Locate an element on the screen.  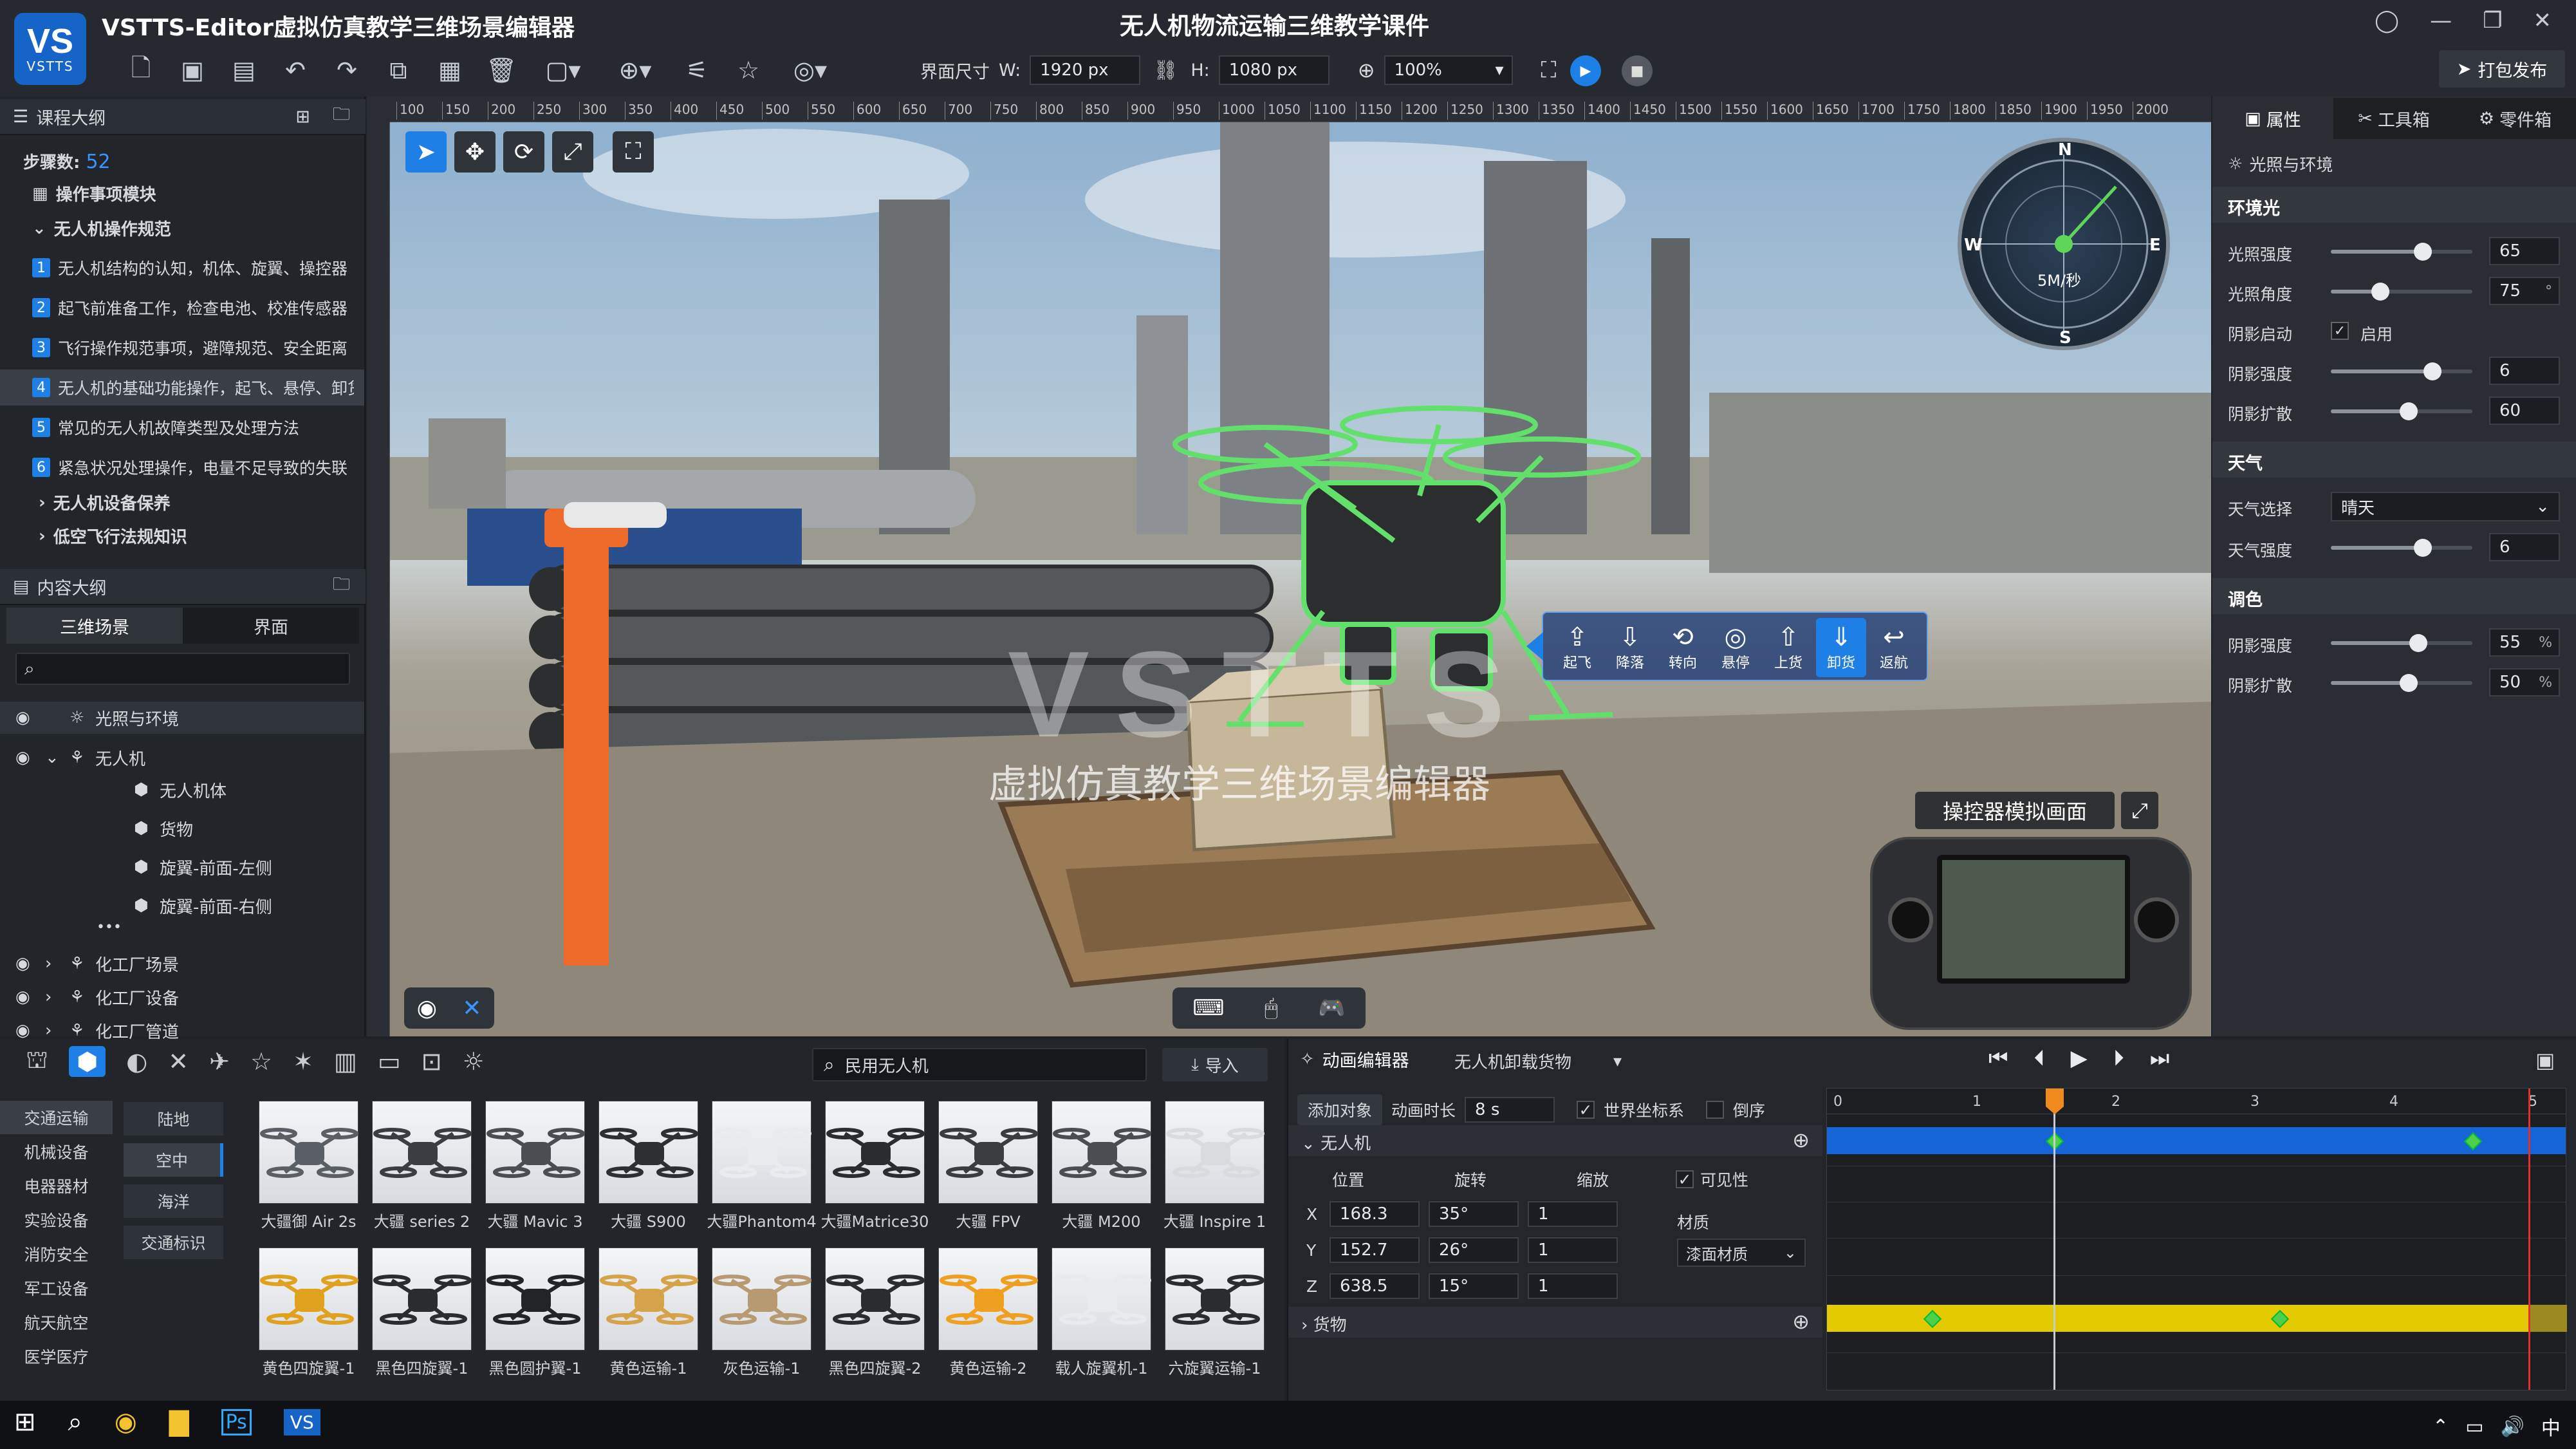
frame-dropdown-icon: ▢▾ is located at coordinates (563, 70).